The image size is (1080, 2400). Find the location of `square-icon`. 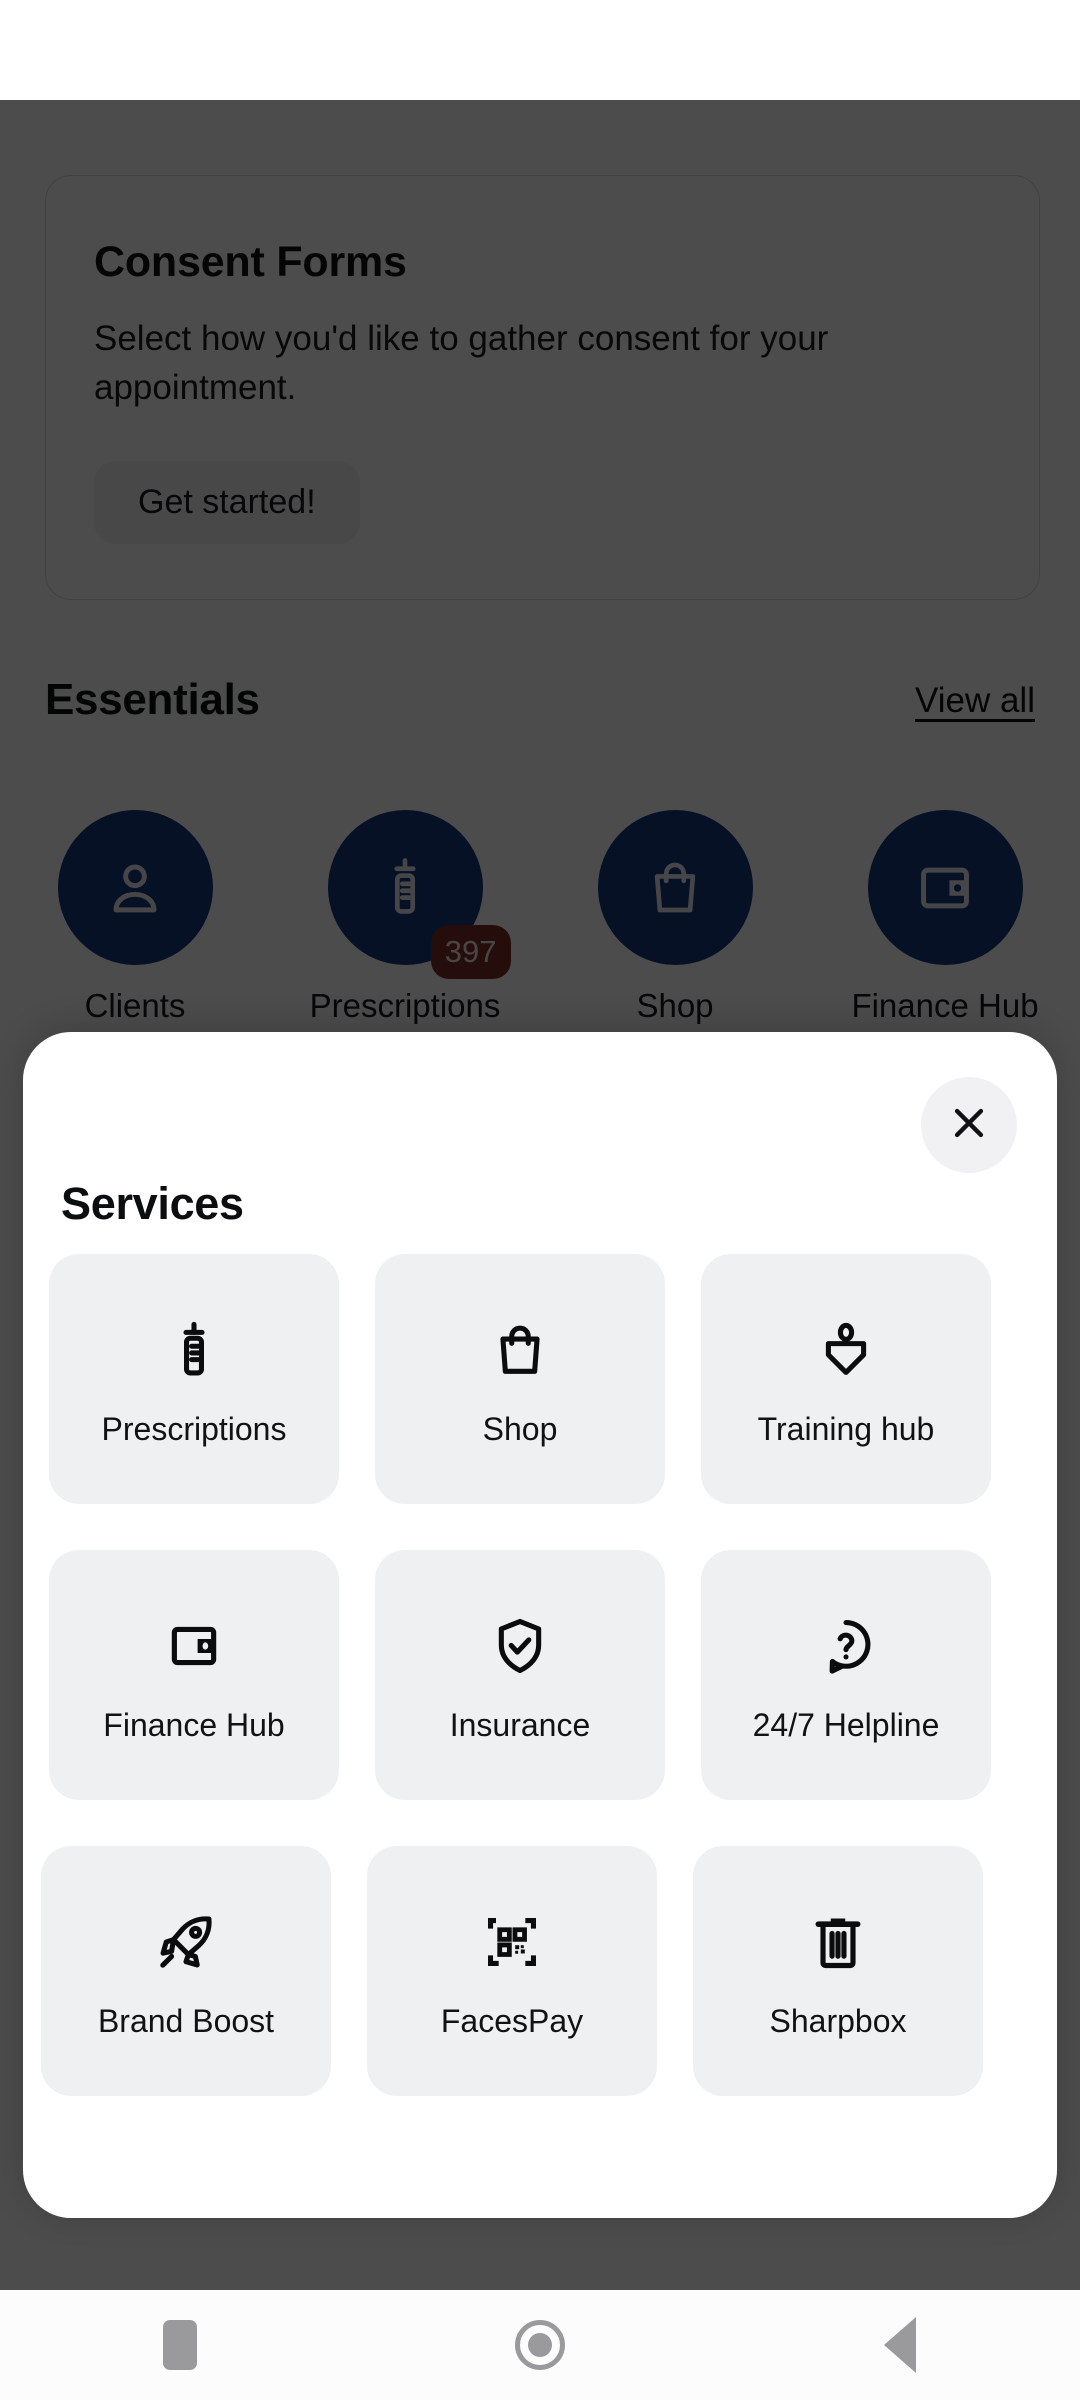

square-icon is located at coordinates (180, 2345).